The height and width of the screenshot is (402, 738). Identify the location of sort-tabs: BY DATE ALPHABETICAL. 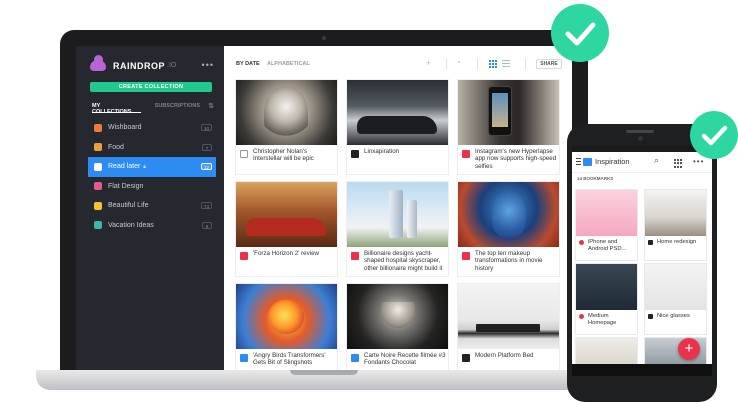
(276, 64).